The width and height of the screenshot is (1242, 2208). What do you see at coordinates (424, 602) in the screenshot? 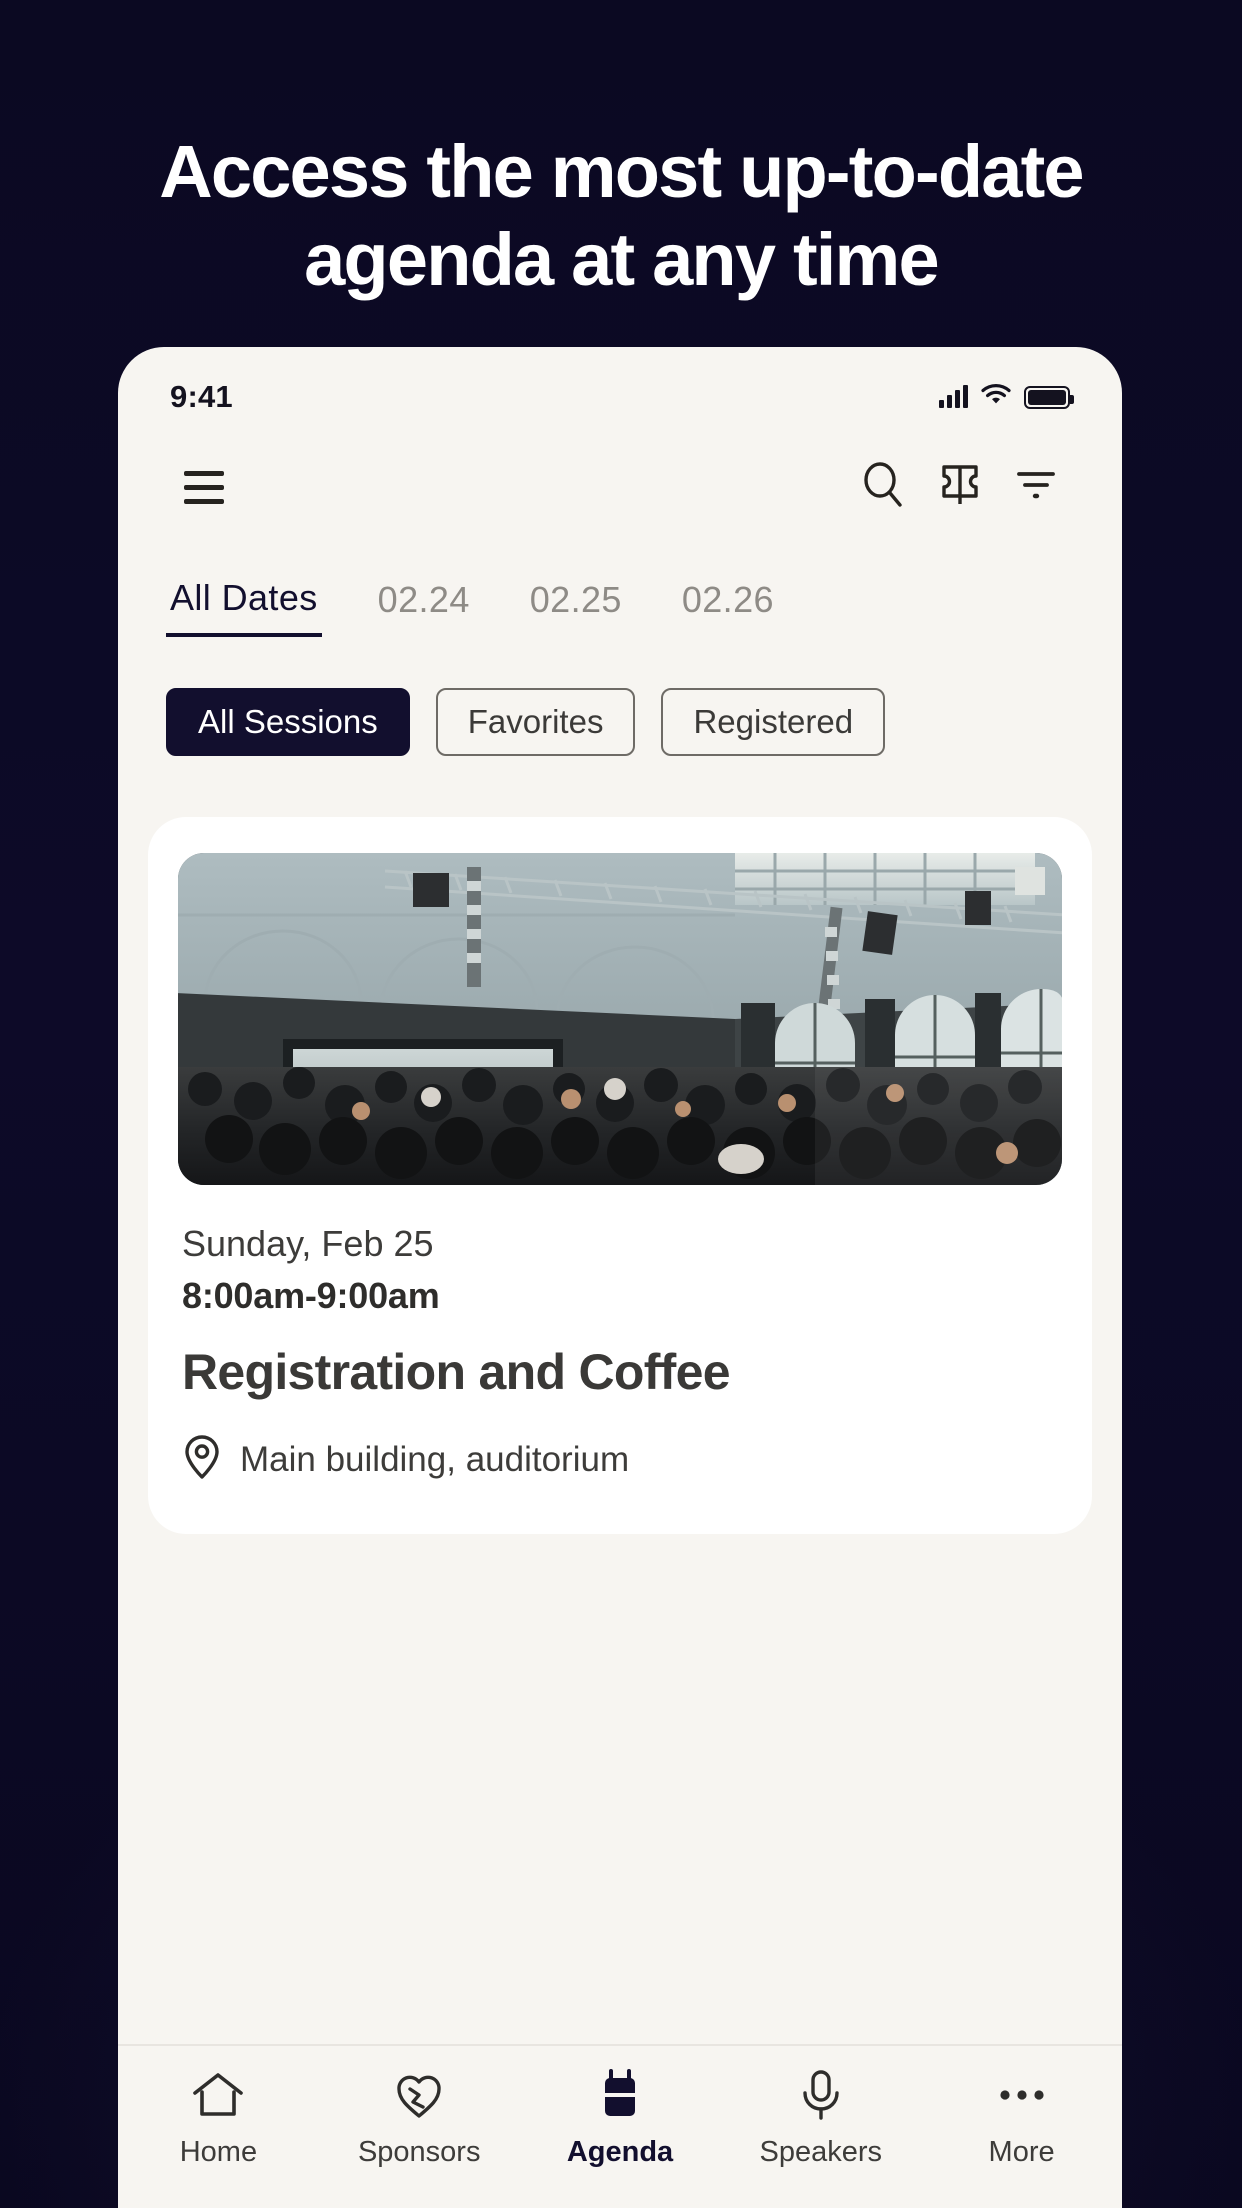
I see `date-tab-0224: 02.24` at bounding box center [424, 602].